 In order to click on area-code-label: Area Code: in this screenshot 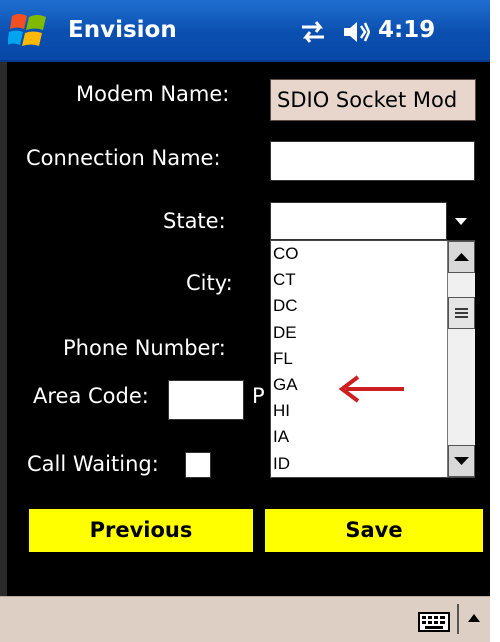, I will do `click(91, 396)`.